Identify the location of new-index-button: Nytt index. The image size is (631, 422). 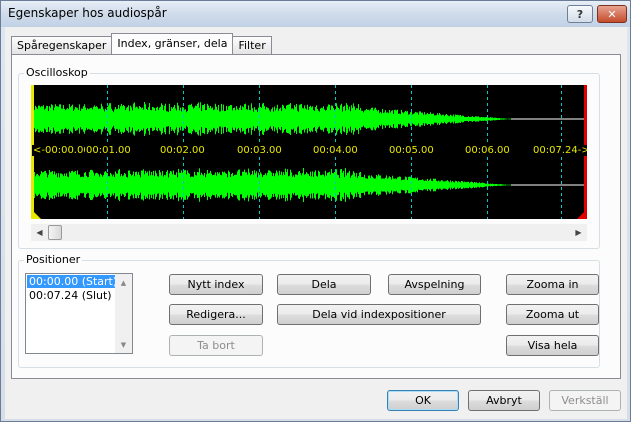
(216, 284).